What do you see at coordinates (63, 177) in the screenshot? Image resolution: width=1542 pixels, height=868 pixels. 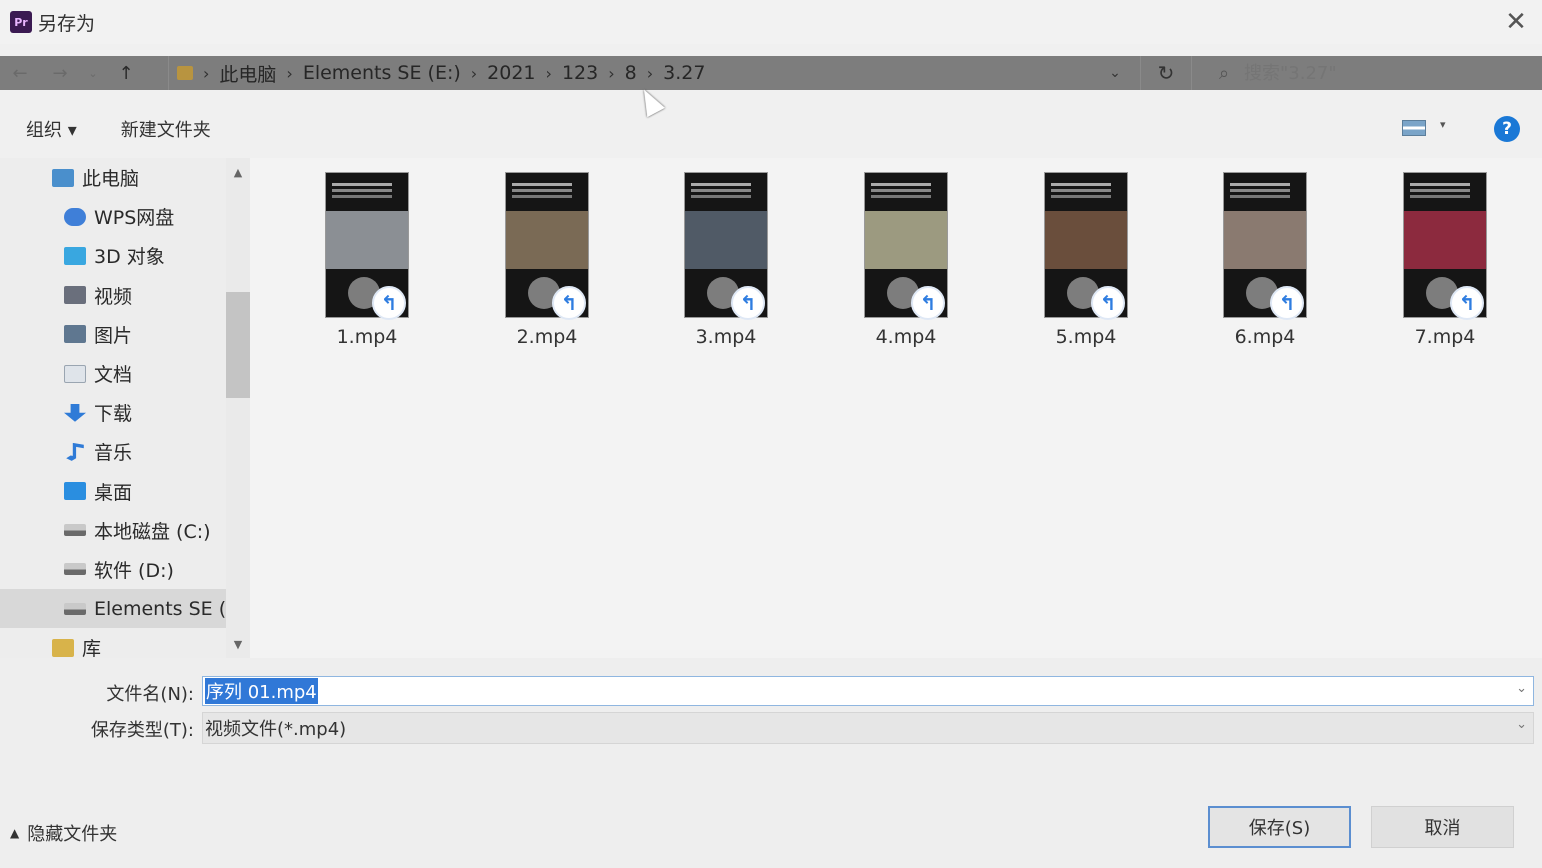 I see `computer-icon` at bounding box center [63, 177].